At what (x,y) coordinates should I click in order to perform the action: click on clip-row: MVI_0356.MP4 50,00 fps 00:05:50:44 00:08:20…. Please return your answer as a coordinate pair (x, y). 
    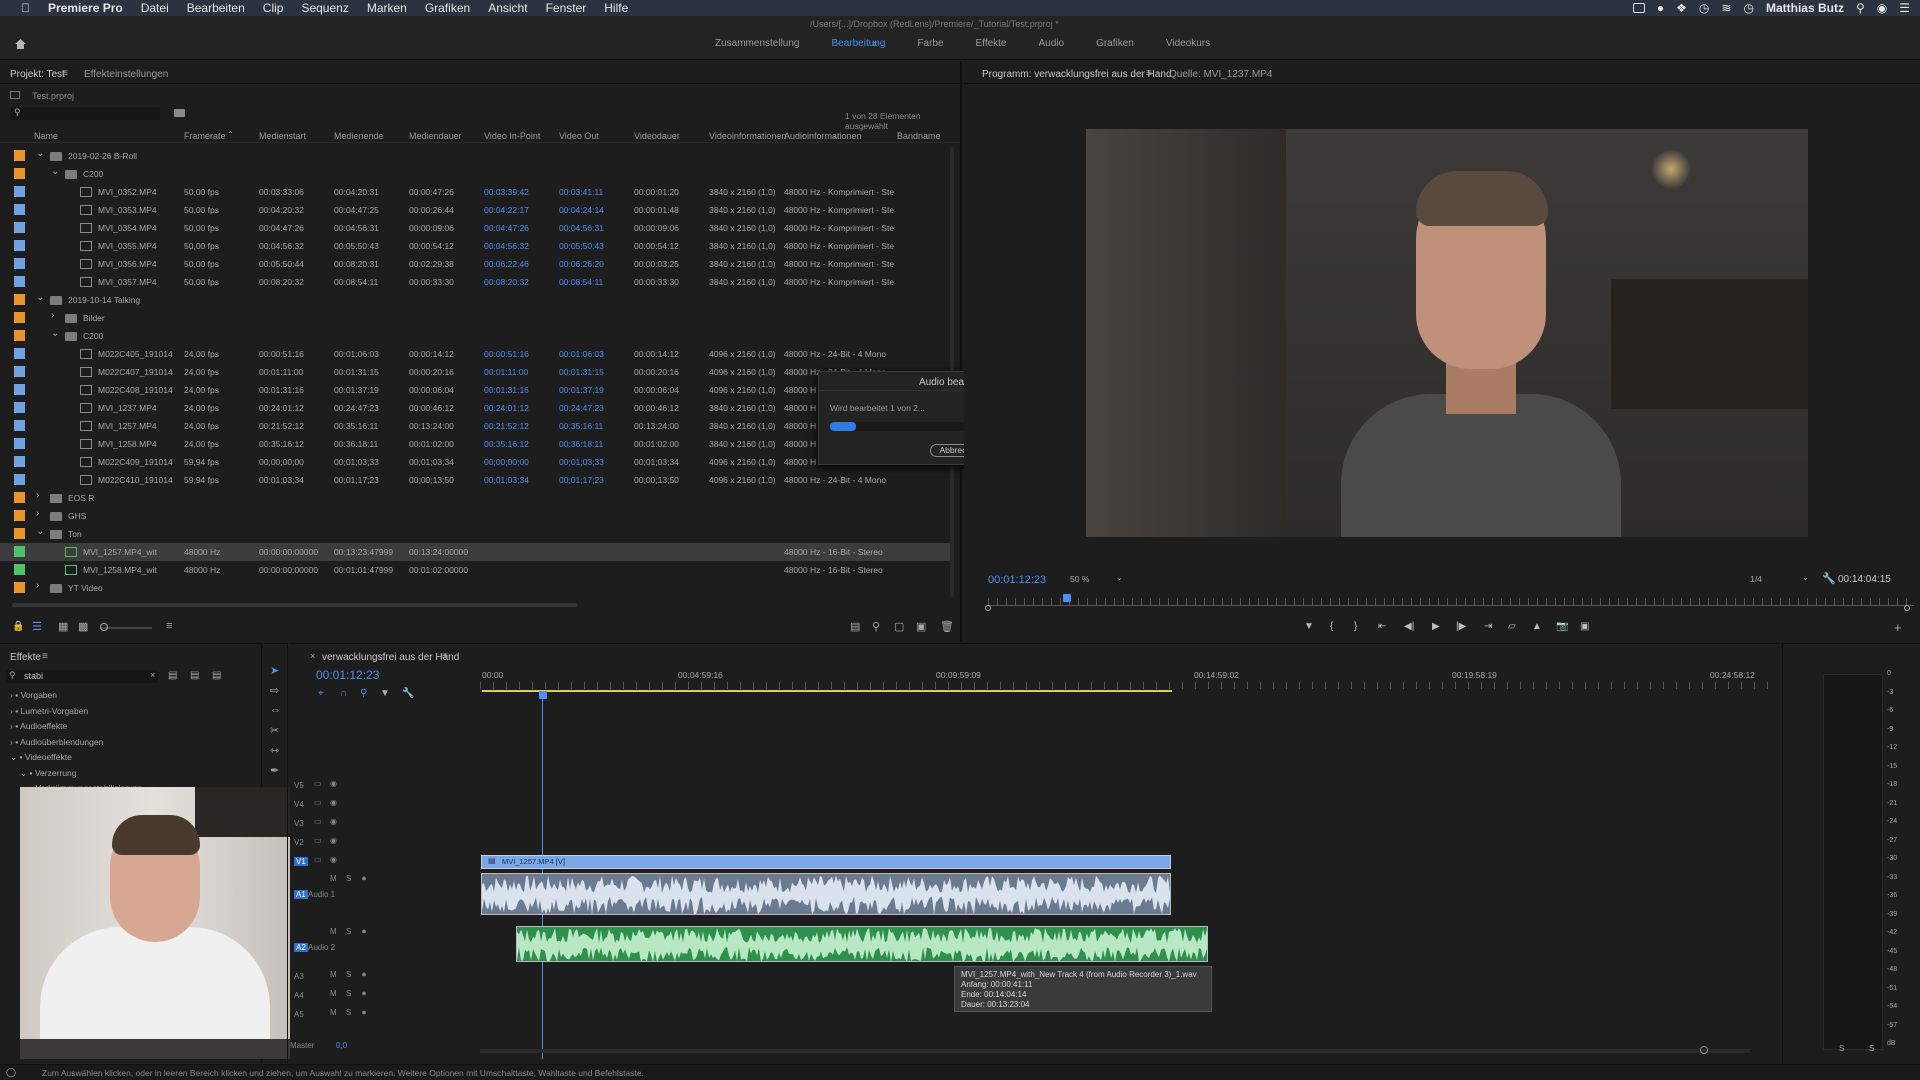
    Looking at the image, I should click on (475, 264).